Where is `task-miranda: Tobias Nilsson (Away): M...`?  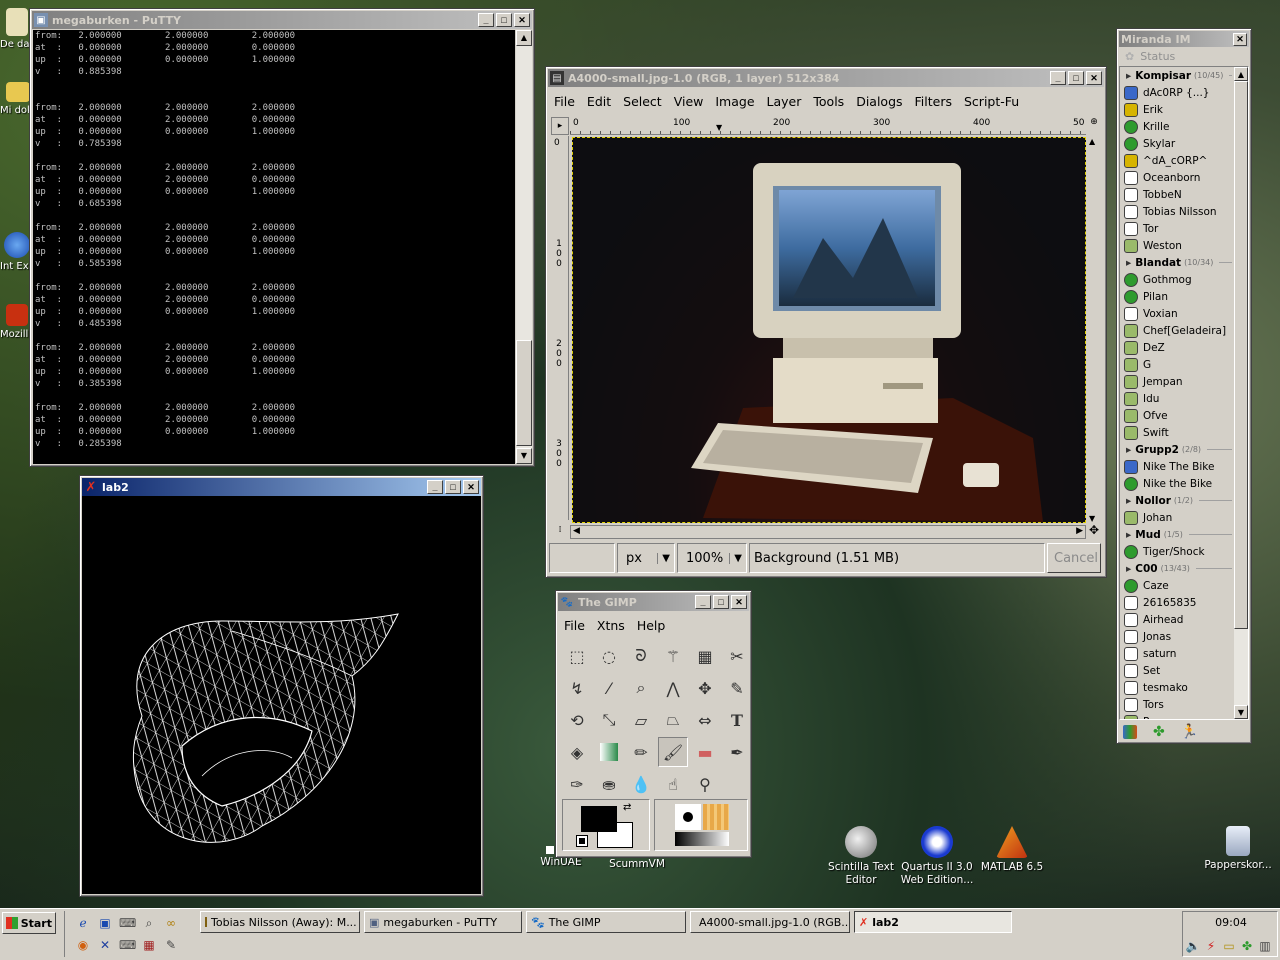 task-miranda: Tobias Nilsson (Away): M... is located at coordinates (280, 922).